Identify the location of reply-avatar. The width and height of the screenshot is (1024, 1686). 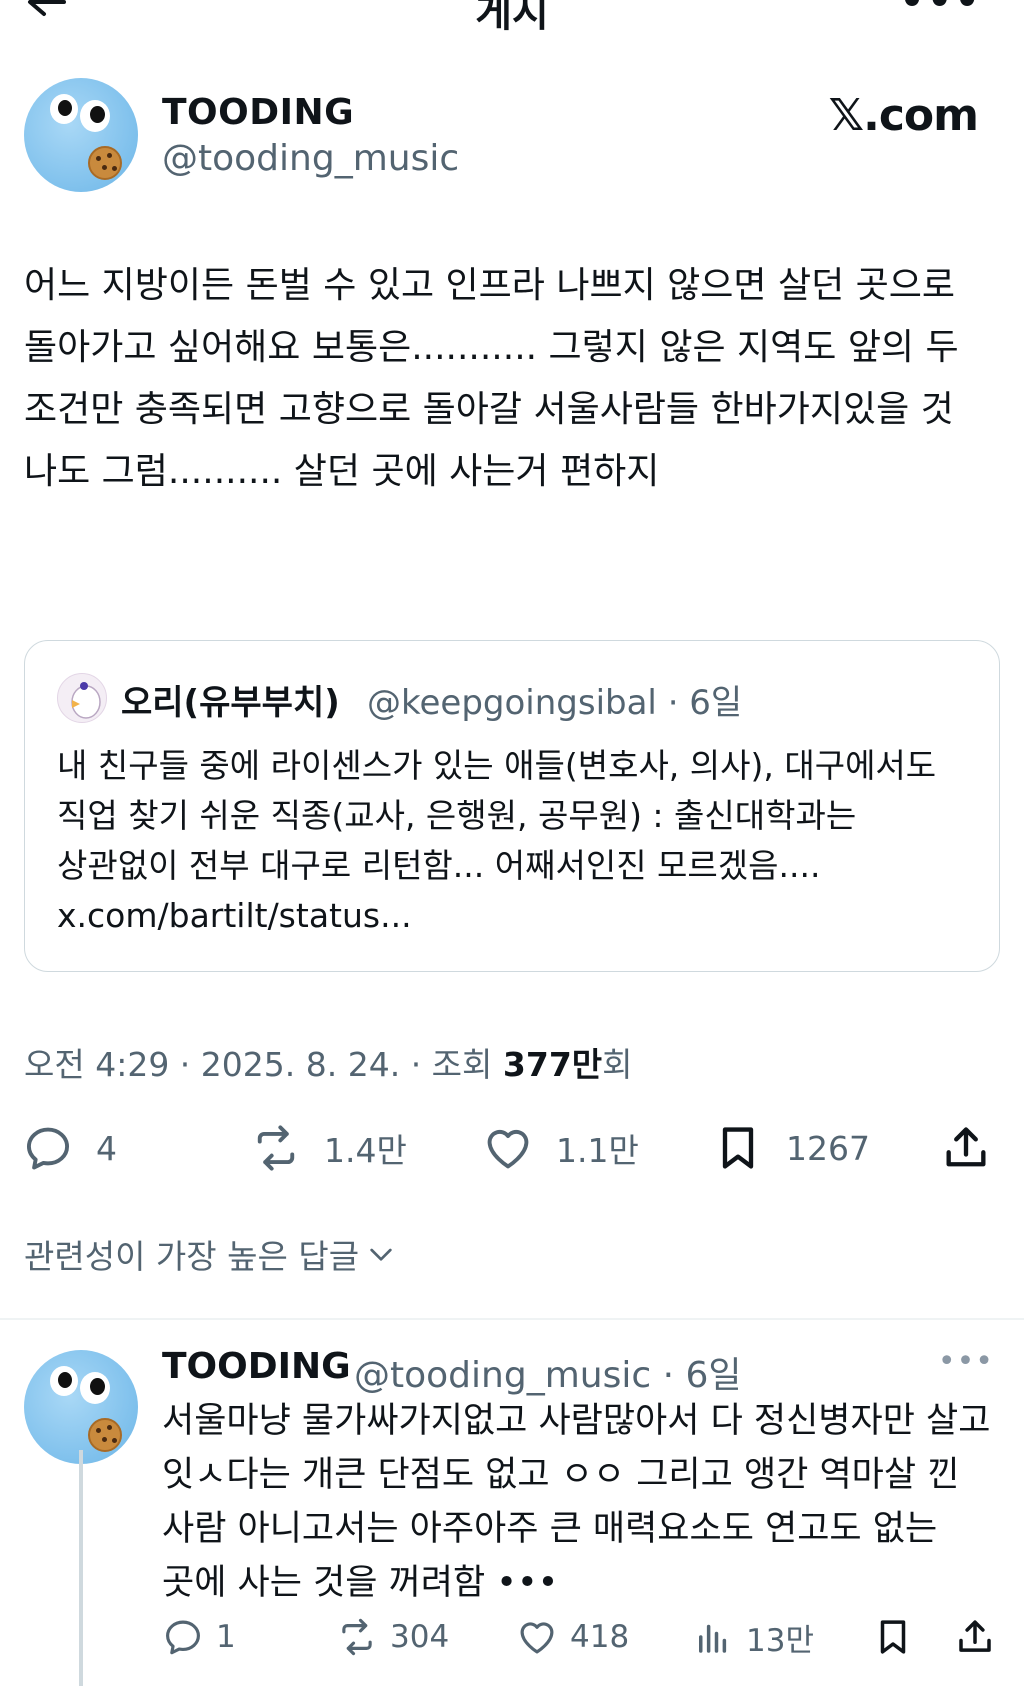
(81, 1407).